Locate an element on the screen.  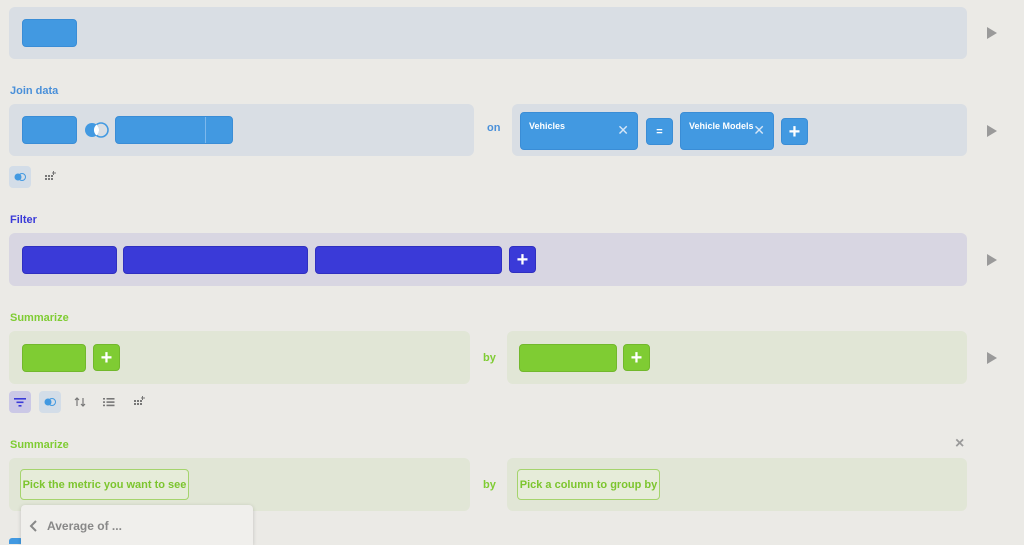
join-conditions-panel: Vehicles ✕ = Vehicle Models ✕ + is located at coordinates (739, 130).